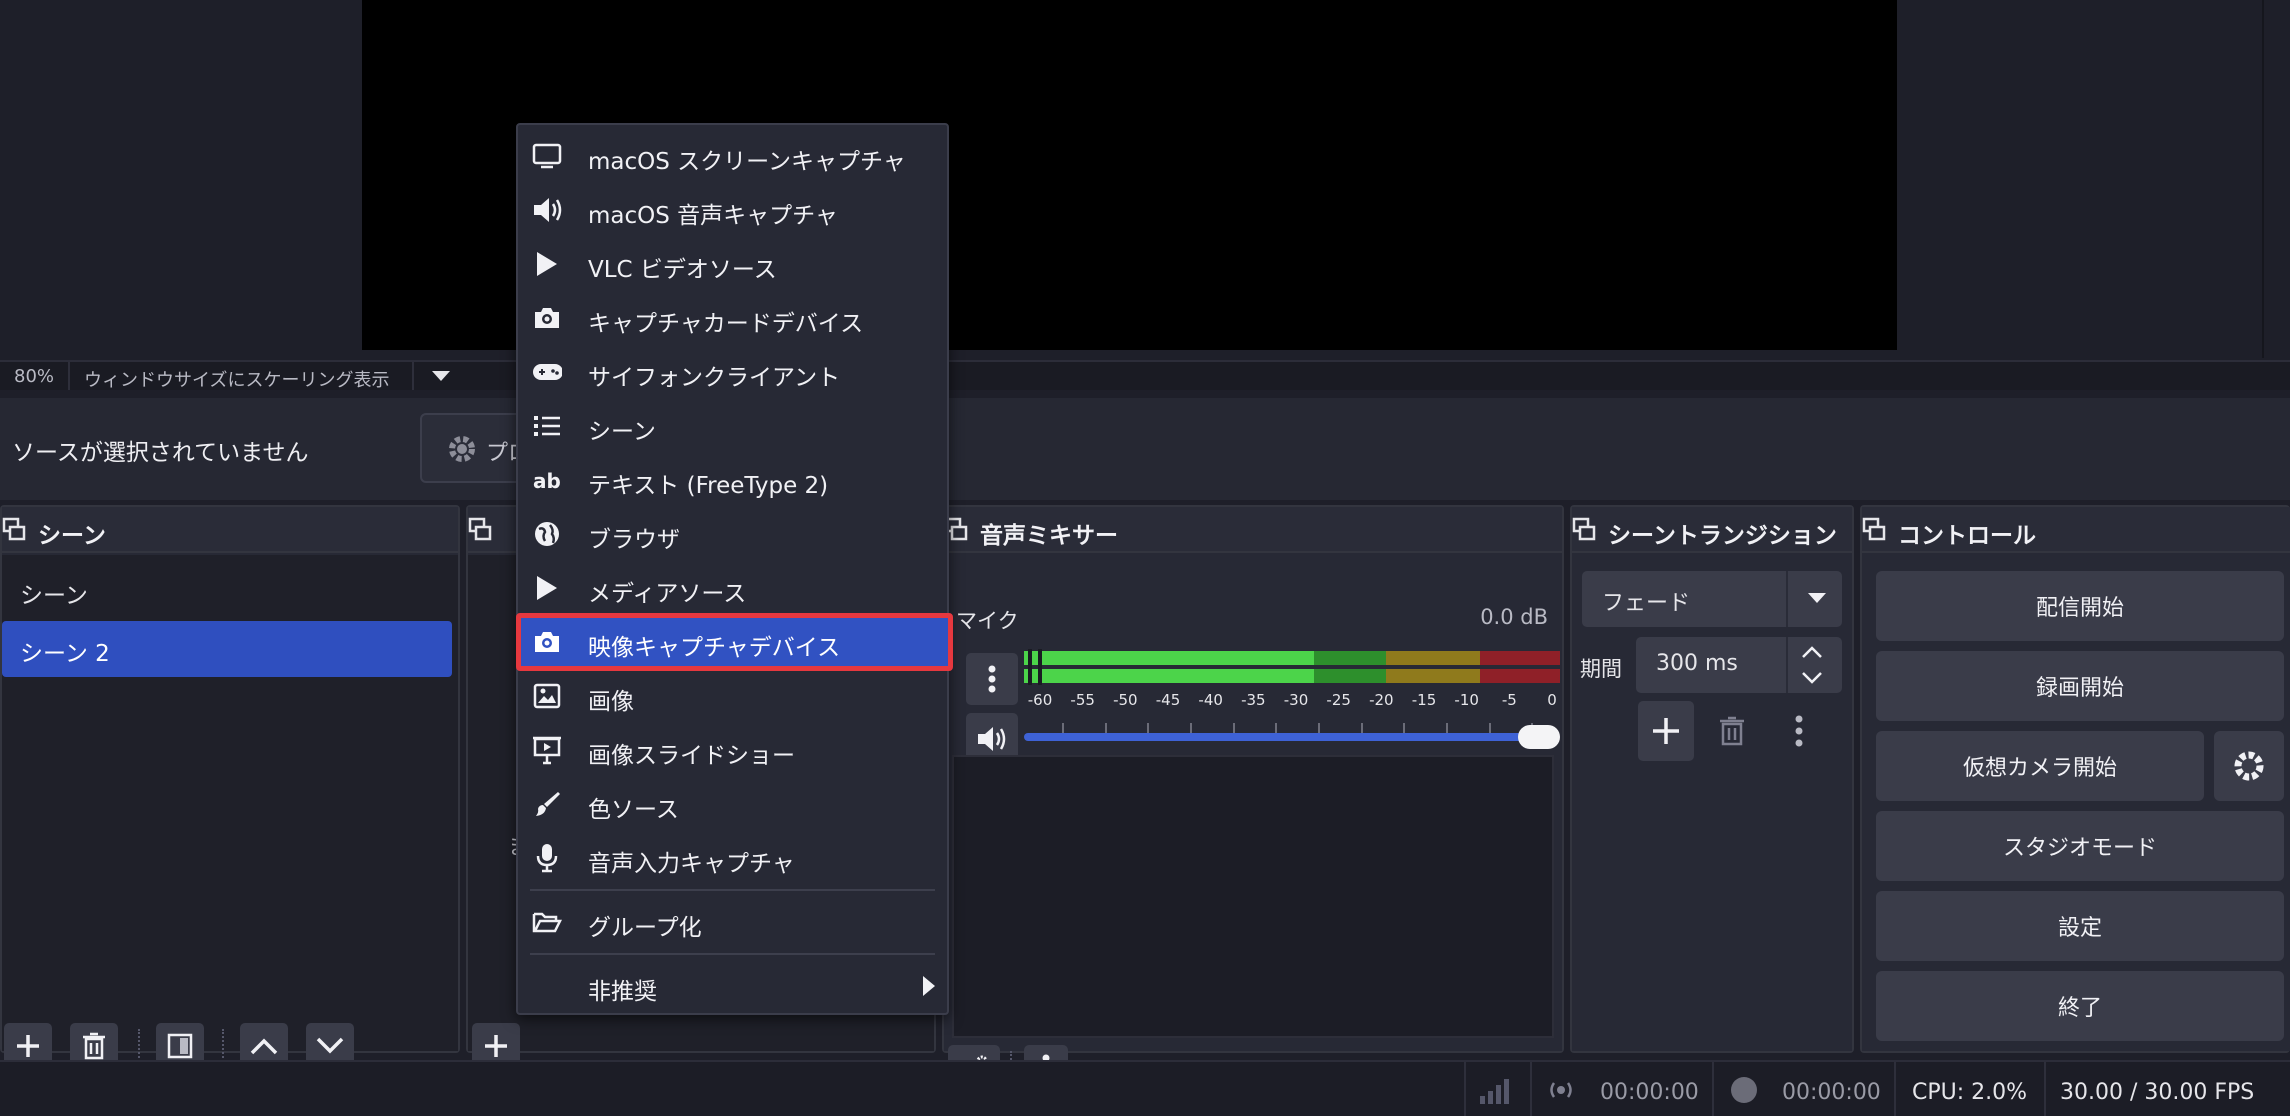 This screenshot has width=2290, height=1116. Describe the element at coordinates (667, 594) in the screenshot. I see `menu-item-label: メディアソース` at that location.